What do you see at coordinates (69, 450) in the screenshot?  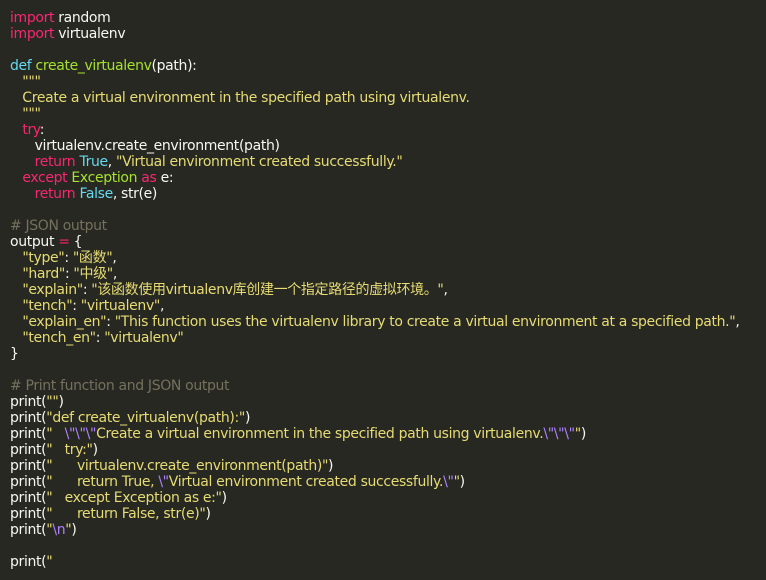 I see `code-token: " try:"` at bounding box center [69, 450].